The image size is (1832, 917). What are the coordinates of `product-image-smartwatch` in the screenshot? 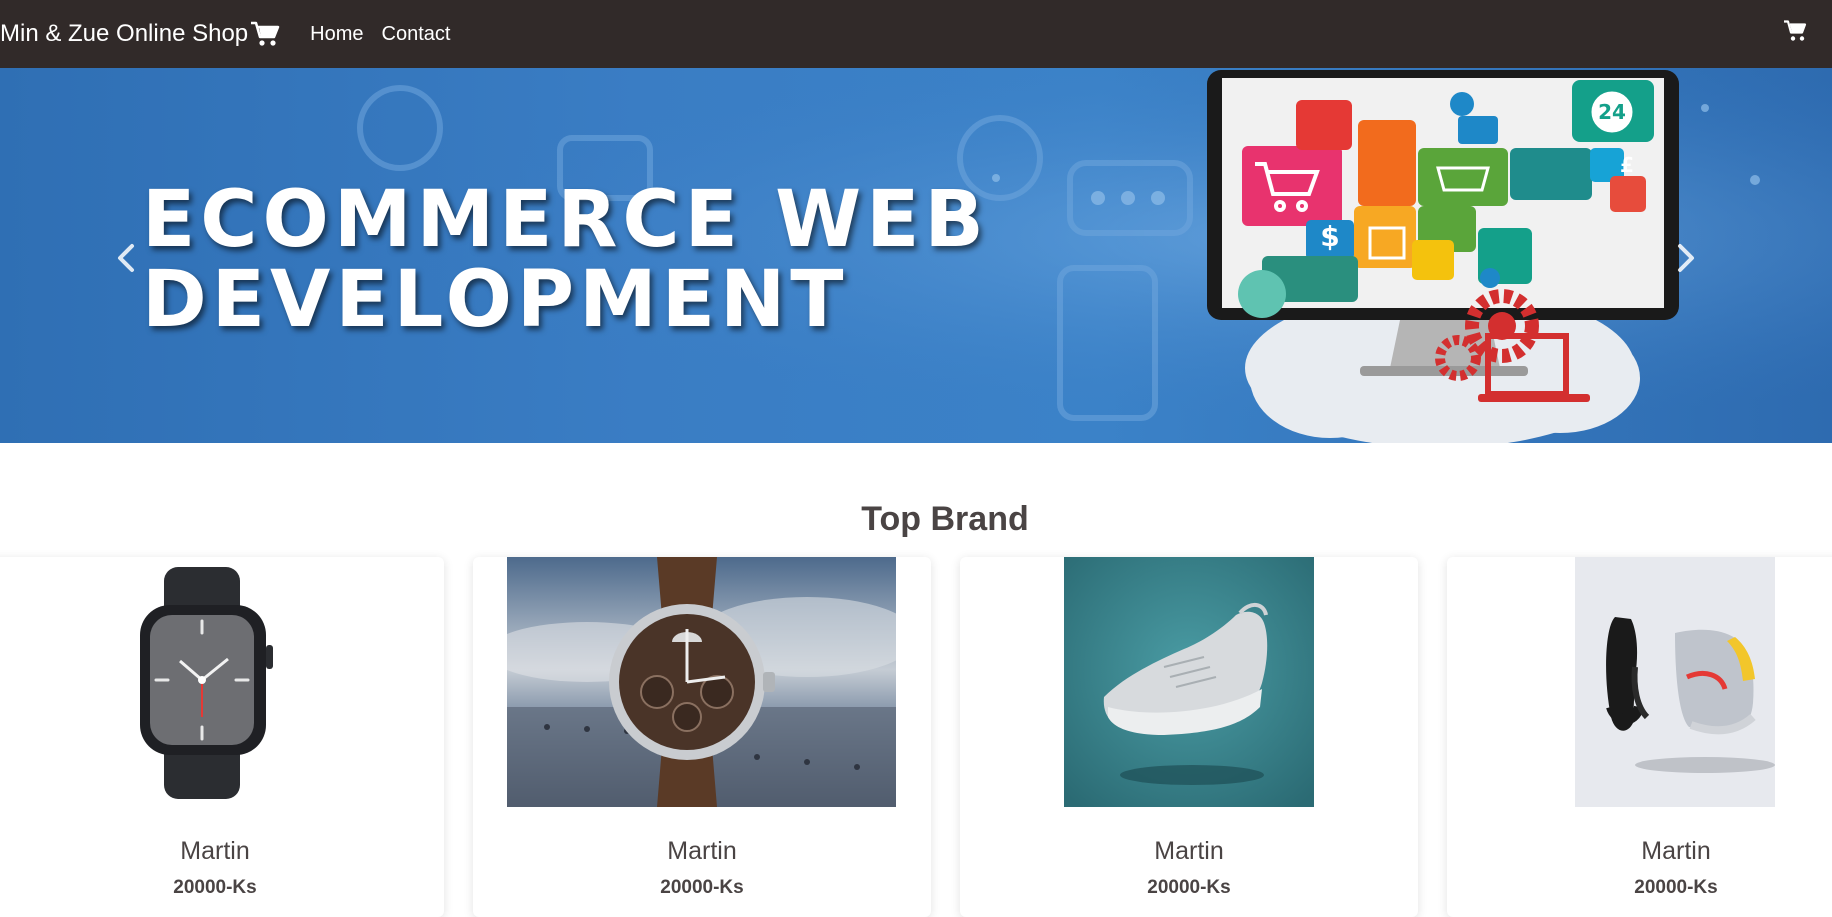 It's located at (206, 683).